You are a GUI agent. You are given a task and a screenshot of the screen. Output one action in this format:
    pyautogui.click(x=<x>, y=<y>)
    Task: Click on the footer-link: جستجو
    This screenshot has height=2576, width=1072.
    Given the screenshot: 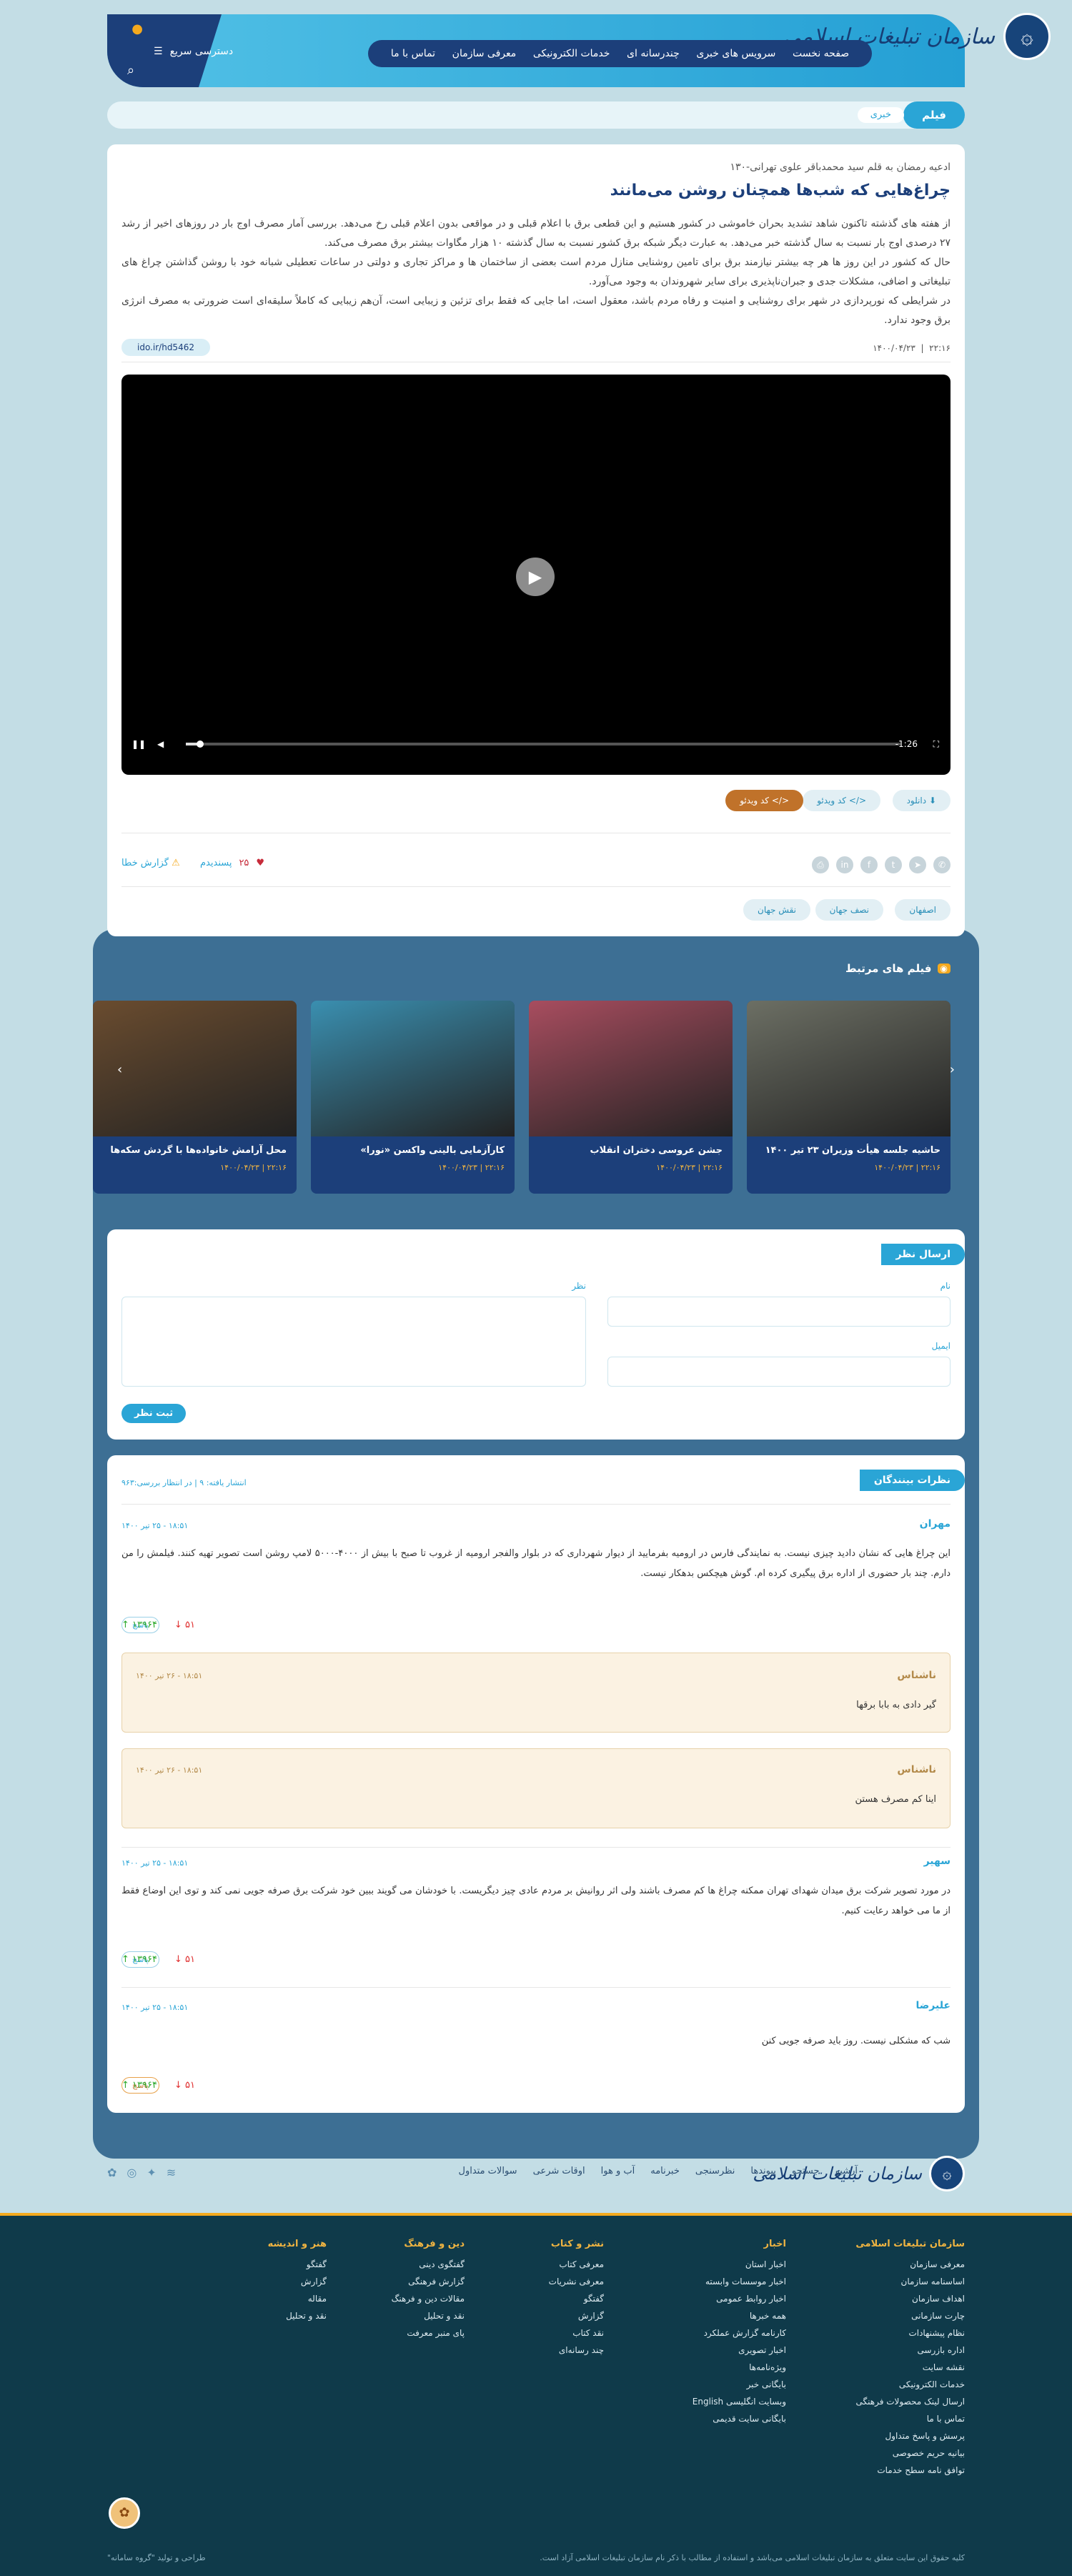 What is the action you would take?
    pyautogui.click(x=806, y=2171)
    